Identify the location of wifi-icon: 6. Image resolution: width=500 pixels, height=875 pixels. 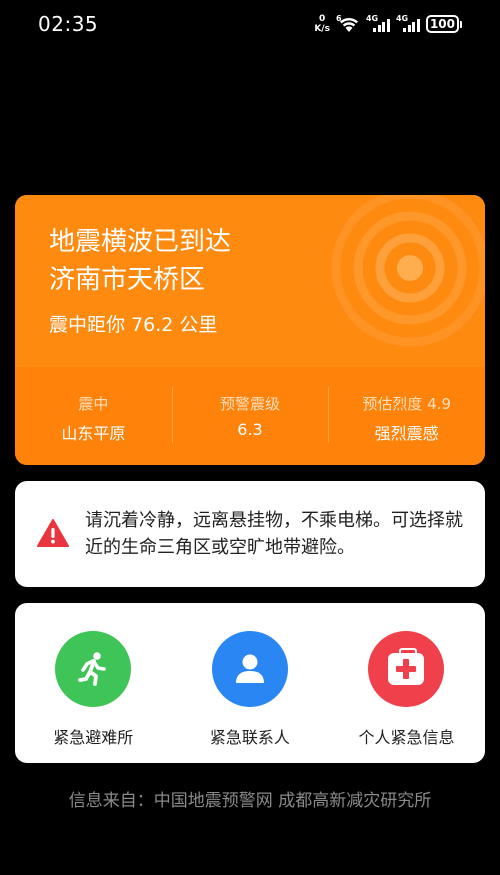
(348, 24).